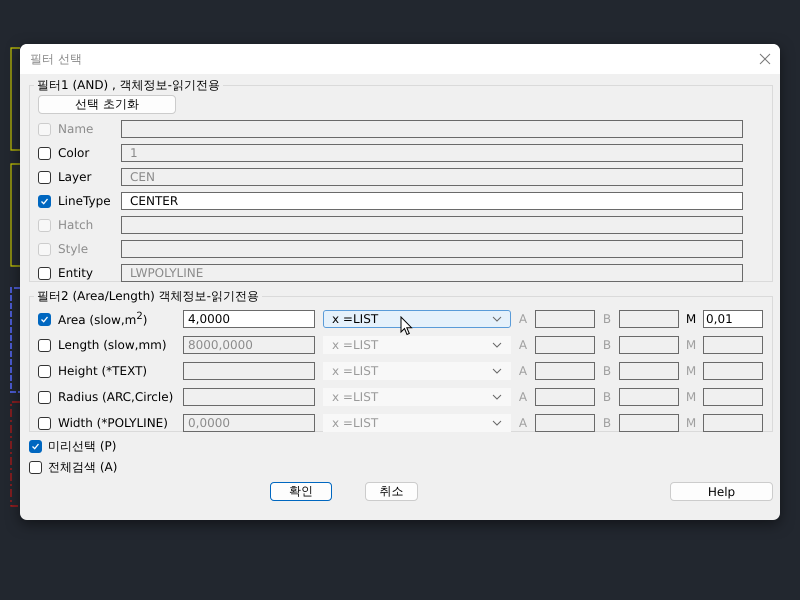 This screenshot has height=600, width=800. I want to click on filter-label: Color, so click(74, 153).